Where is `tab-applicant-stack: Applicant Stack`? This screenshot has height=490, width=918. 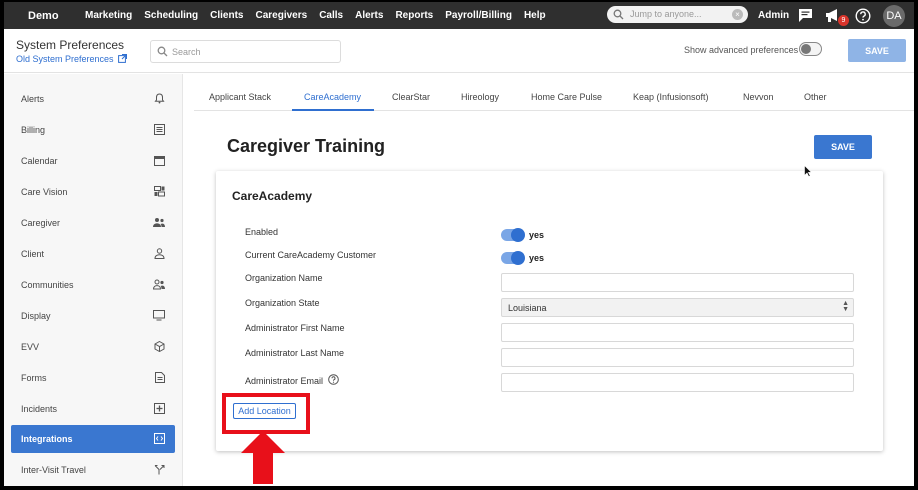
tab-applicant-stack: Applicant Stack is located at coordinates (240, 97).